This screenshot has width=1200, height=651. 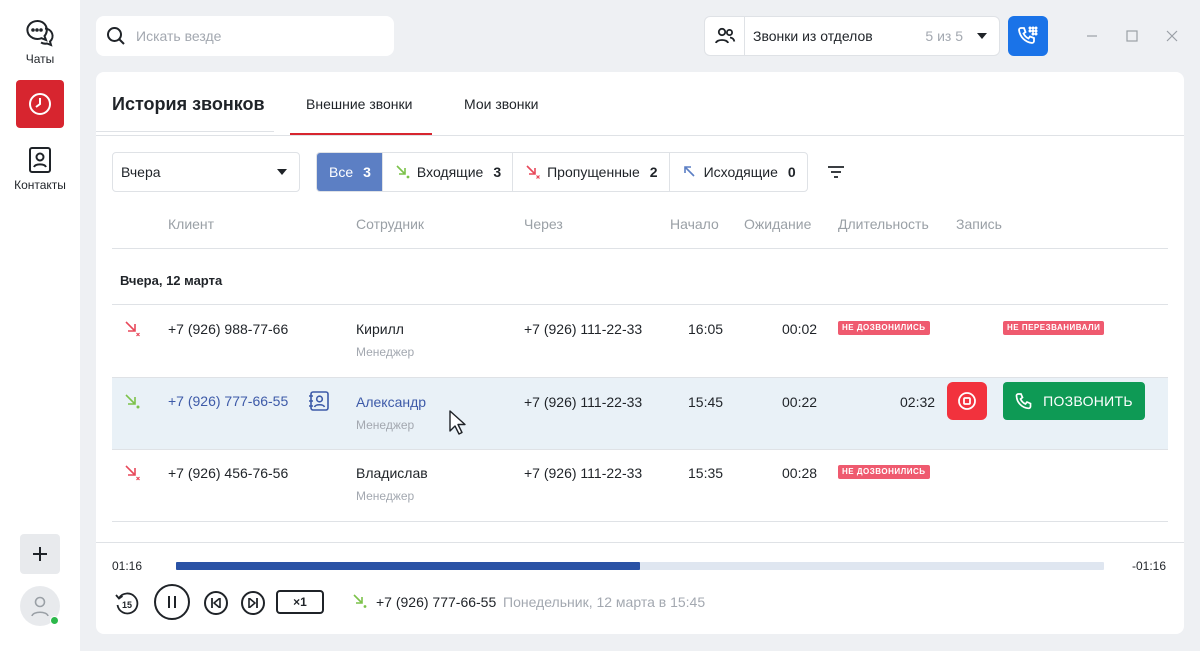 I want to click on employee-name: Кирилл, so click(x=380, y=329).